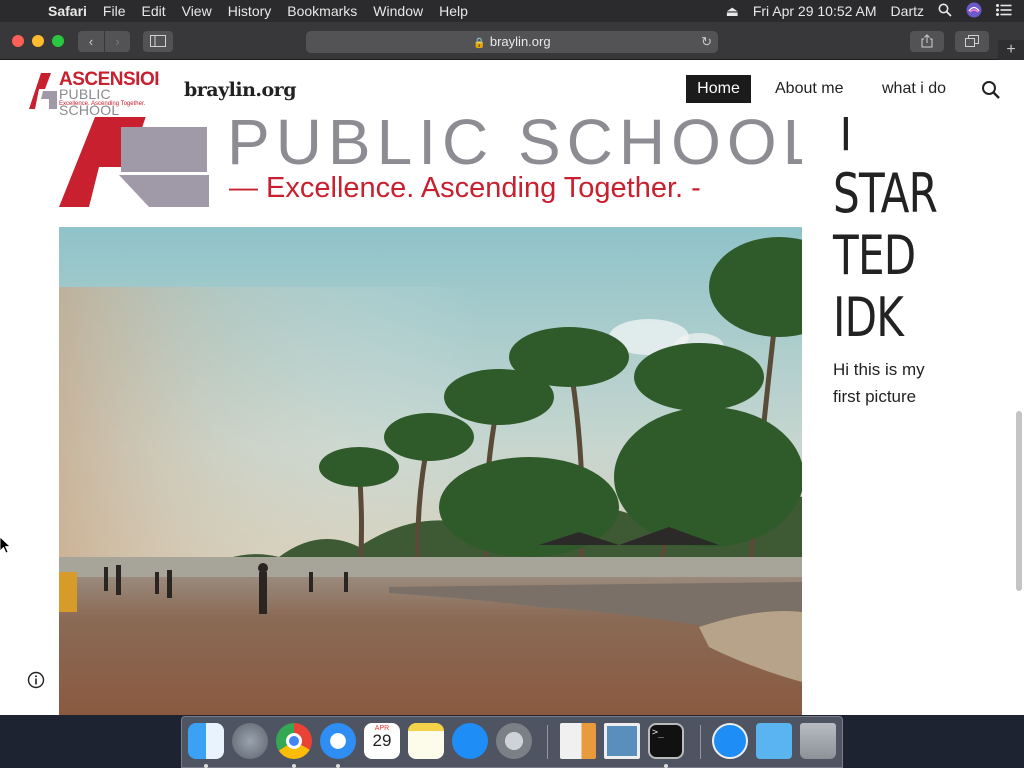 This screenshot has width=1024, height=768. Describe the element at coordinates (732, 11) in the screenshot. I see `eject-icon: ⏏` at that location.